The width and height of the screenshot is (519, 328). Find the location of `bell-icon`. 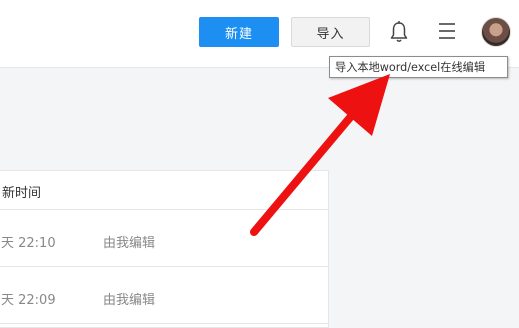

bell-icon is located at coordinates (399, 32).